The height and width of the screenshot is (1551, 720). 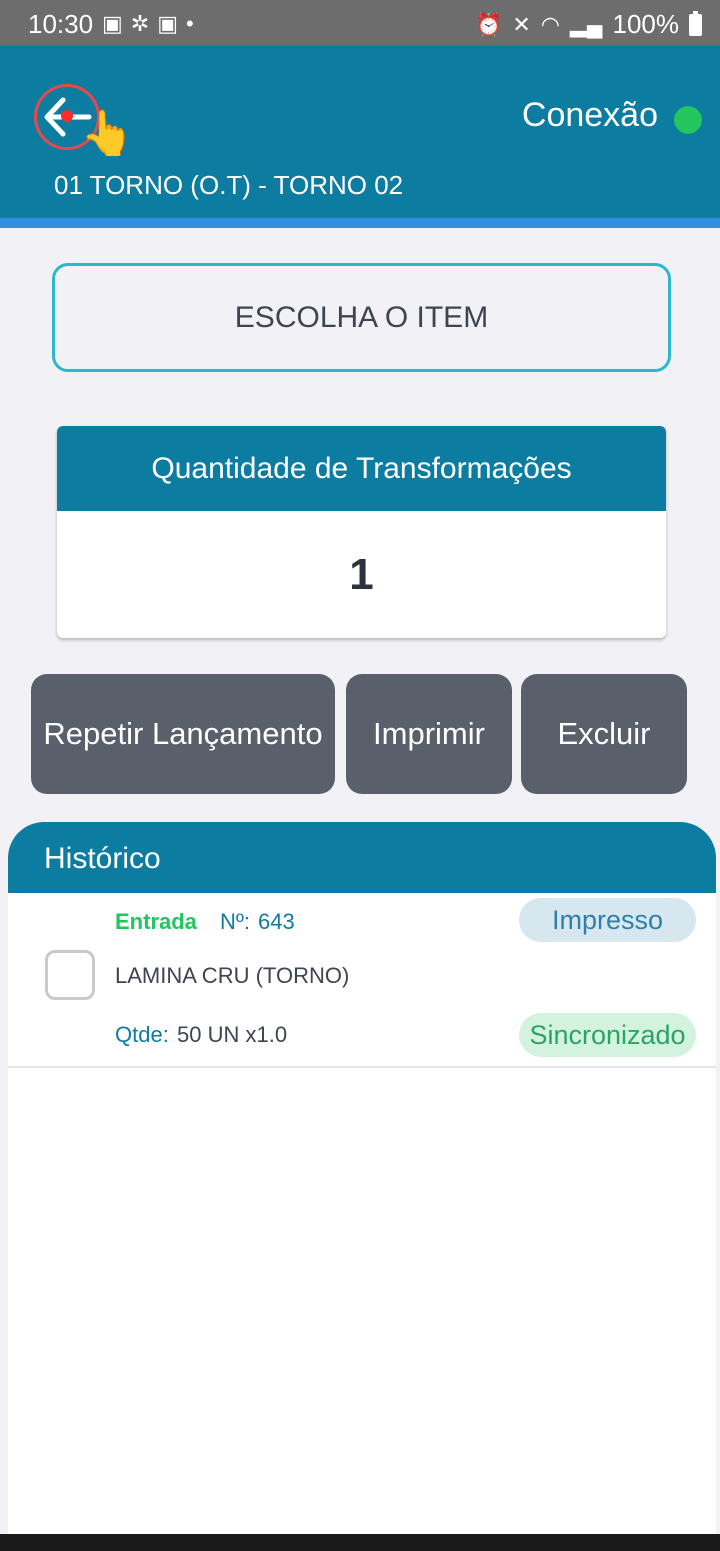 What do you see at coordinates (688, 120) in the screenshot?
I see `connection-status-dot` at bounding box center [688, 120].